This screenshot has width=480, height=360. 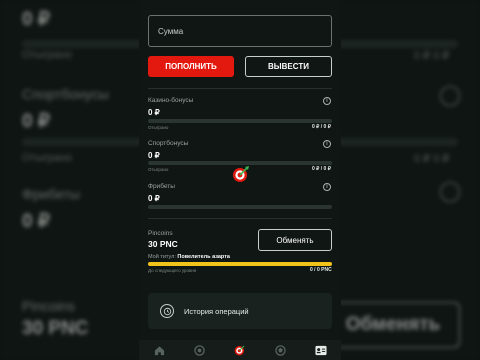 What do you see at coordinates (47, 158) in the screenshot?
I see `bg-wagered-label-2: Отыграно` at bounding box center [47, 158].